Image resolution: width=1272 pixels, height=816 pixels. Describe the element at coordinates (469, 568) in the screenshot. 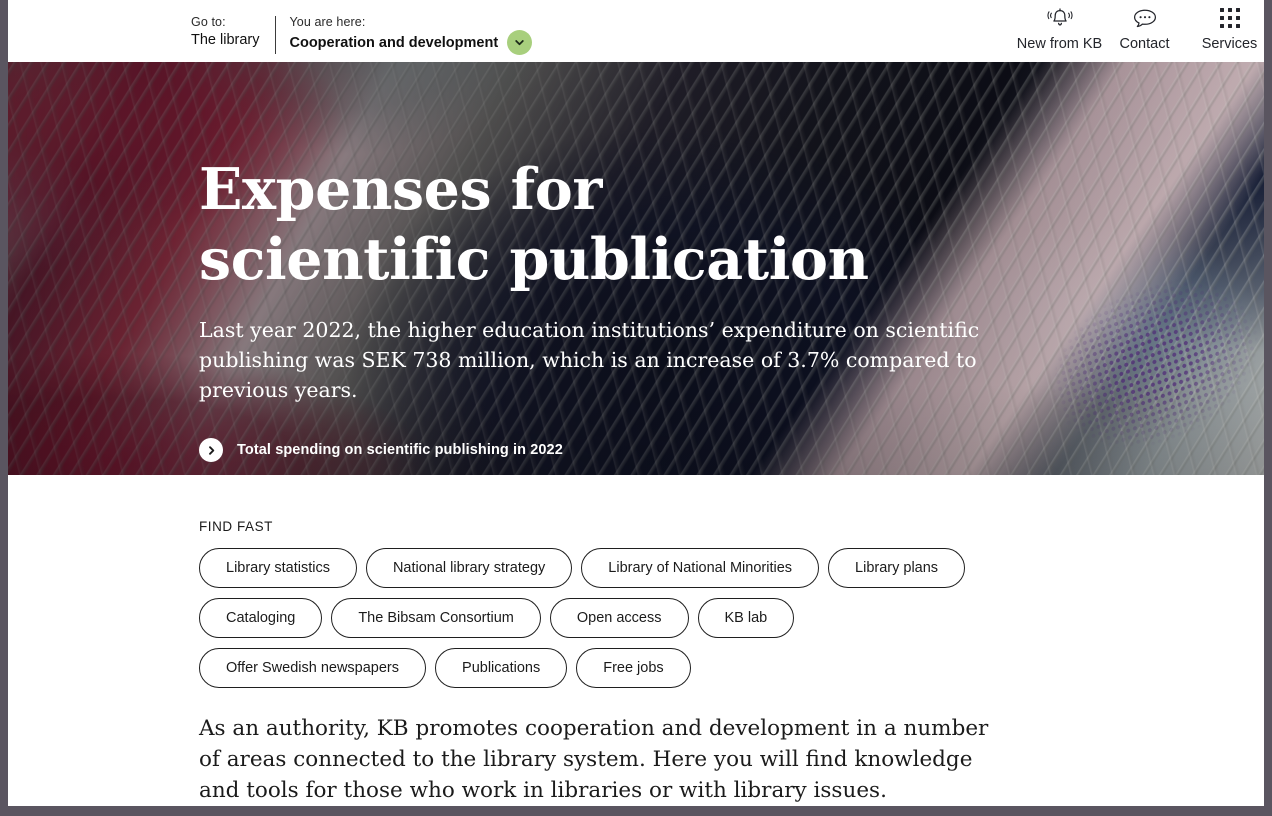

I see `pill-national-library-strategy: National library strategy` at that location.